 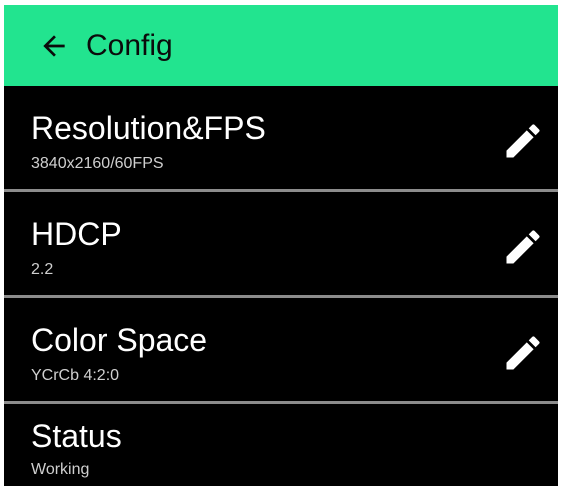 I want to click on setting-label: Resolution&FPS, so click(x=148, y=128).